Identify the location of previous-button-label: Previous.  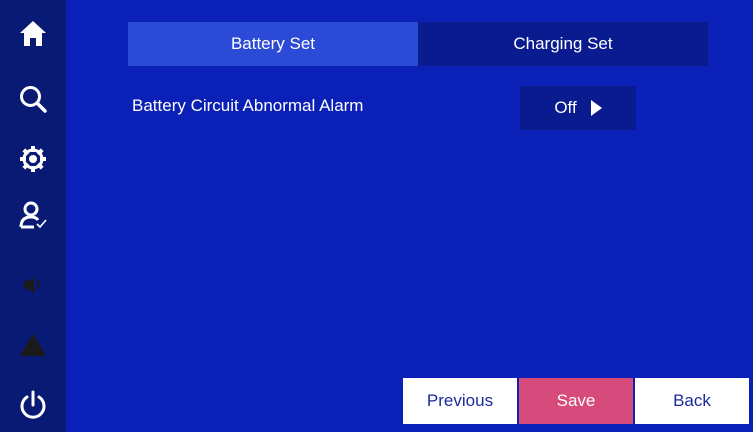
(460, 400).